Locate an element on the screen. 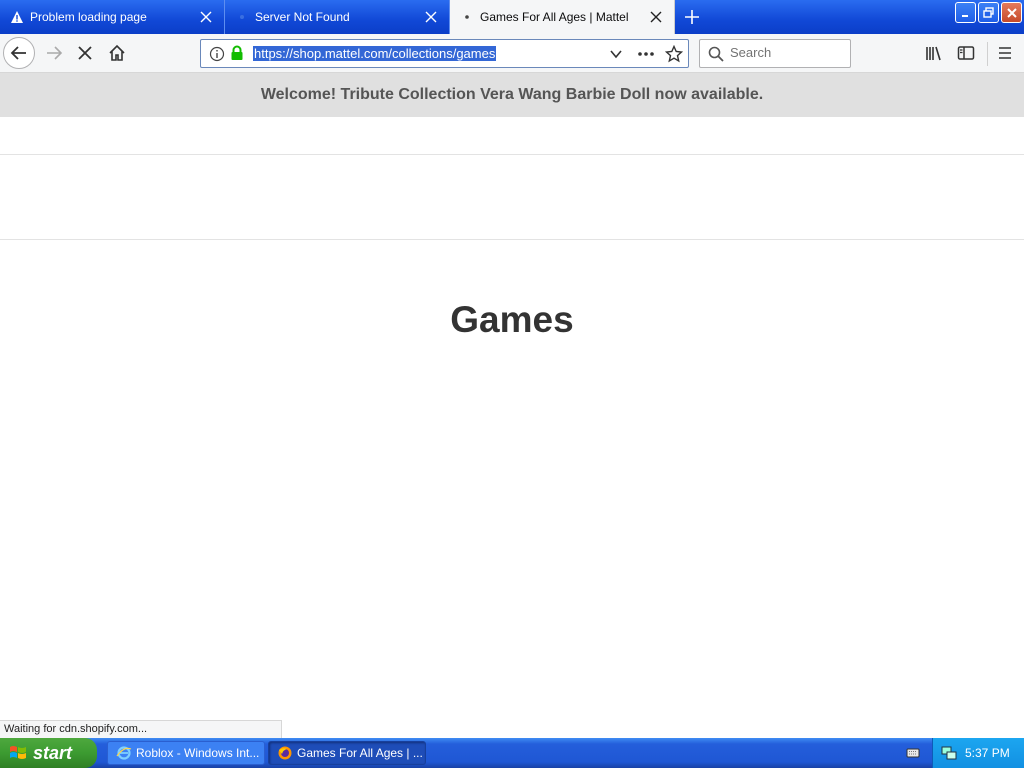  system-tray: 5:37 PM is located at coordinates (978, 753).